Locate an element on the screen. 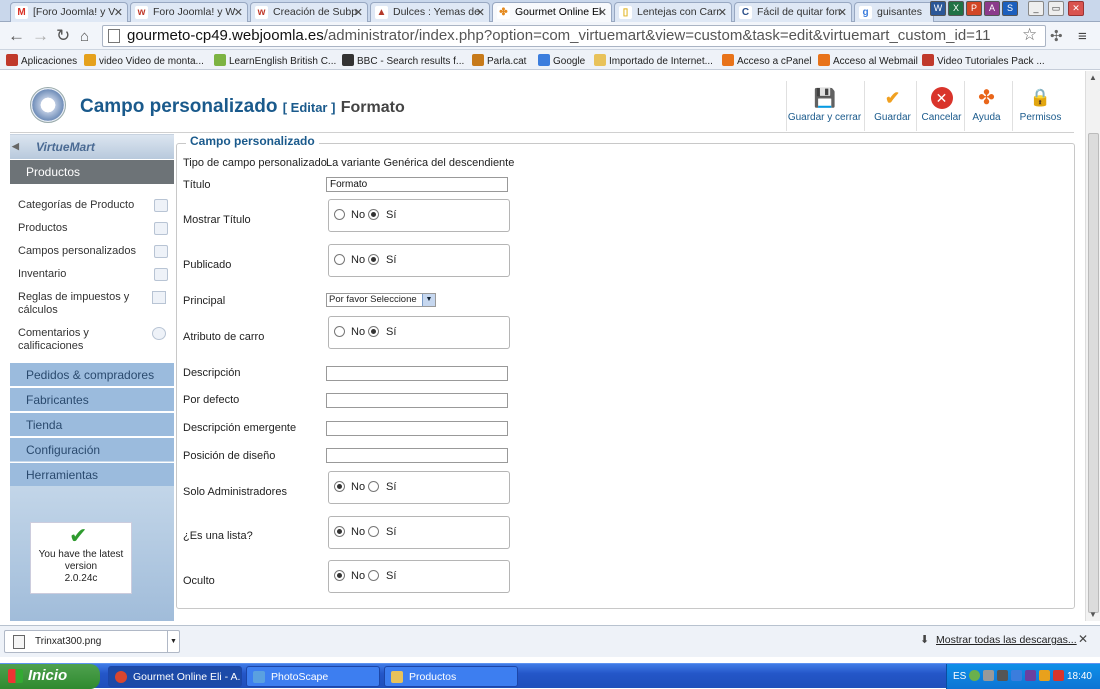 The image size is (1100, 689). sidebar-section-configuracion: Configuración is located at coordinates (92, 449).